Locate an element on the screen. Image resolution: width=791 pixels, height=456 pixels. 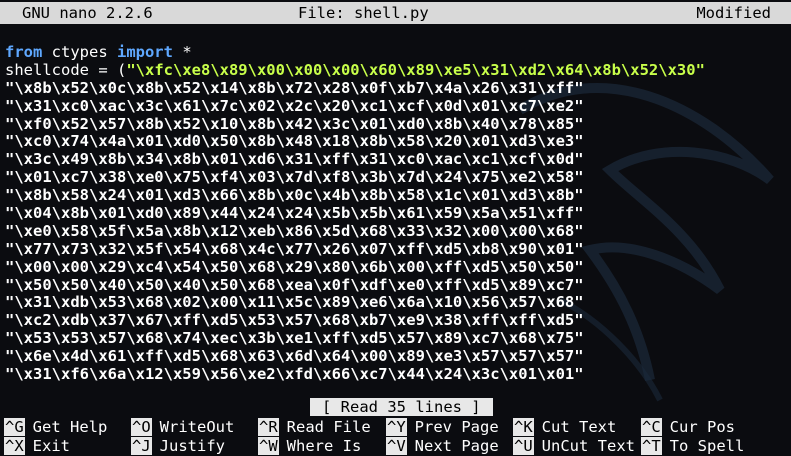
import-star: * is located at coordinates (182, 52).